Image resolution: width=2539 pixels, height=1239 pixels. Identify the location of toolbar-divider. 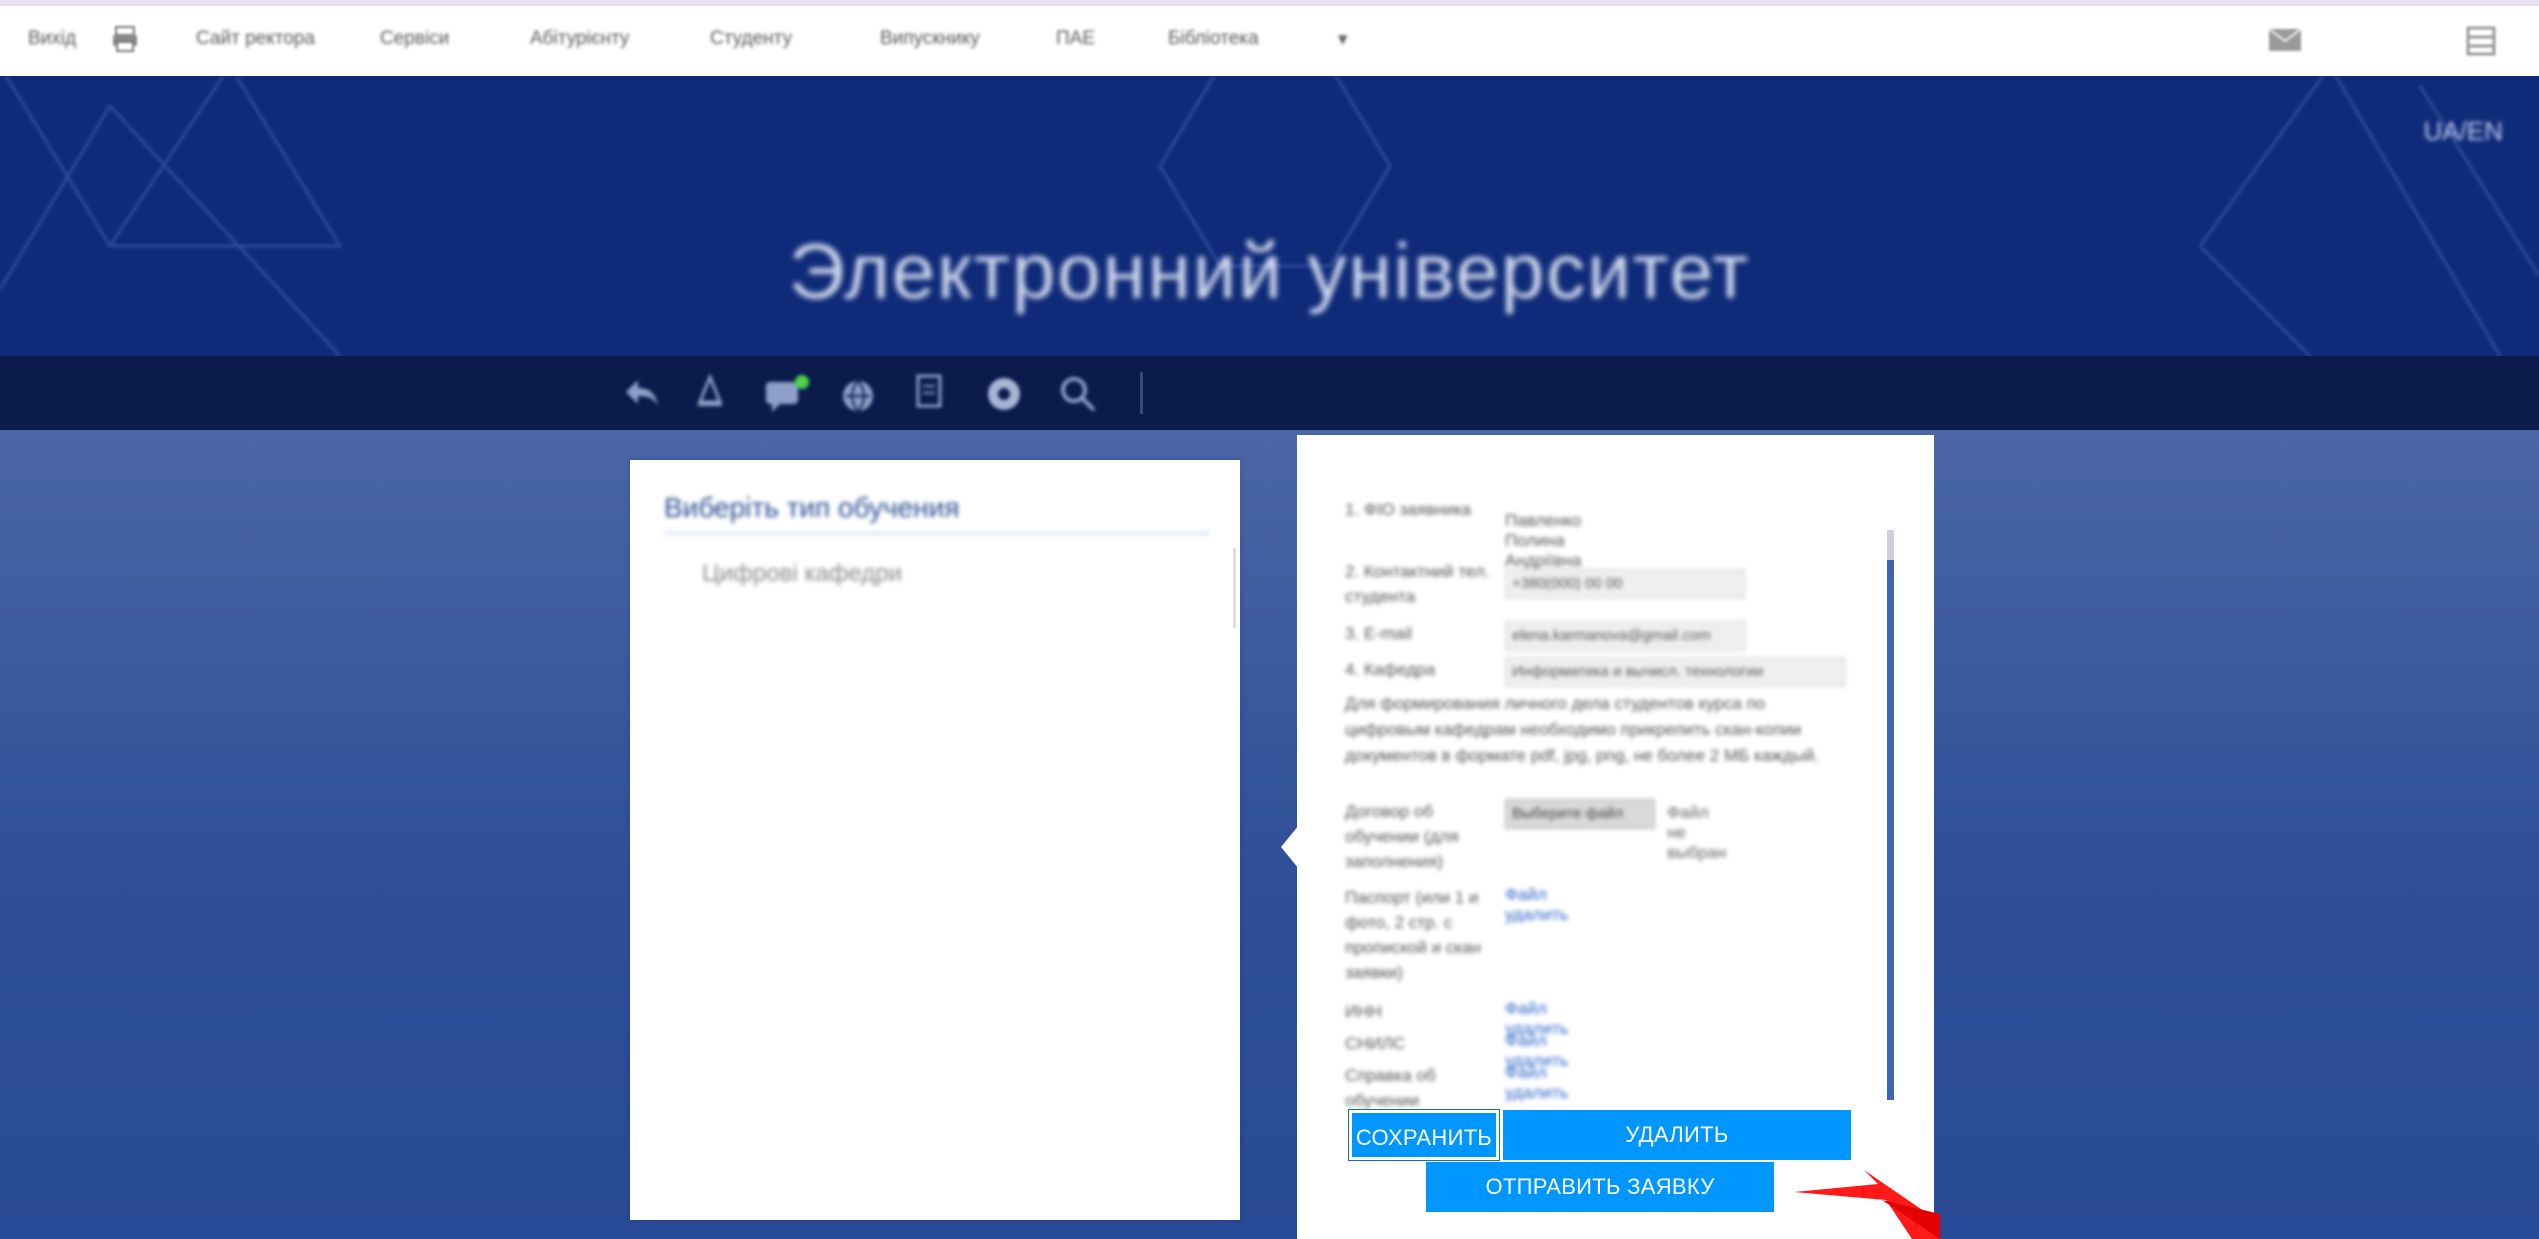
(1141, 393).